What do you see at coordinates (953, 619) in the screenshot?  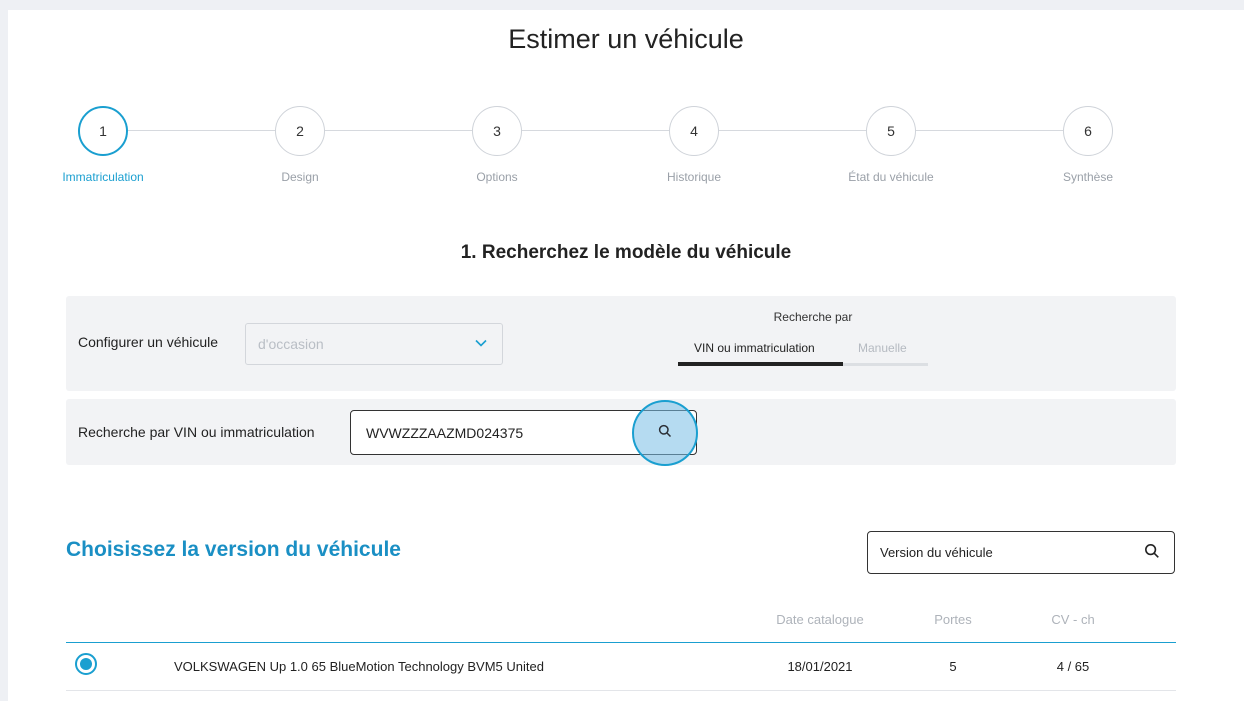 I see `column-header-portes: Portes` at bounding box center [953, 619].